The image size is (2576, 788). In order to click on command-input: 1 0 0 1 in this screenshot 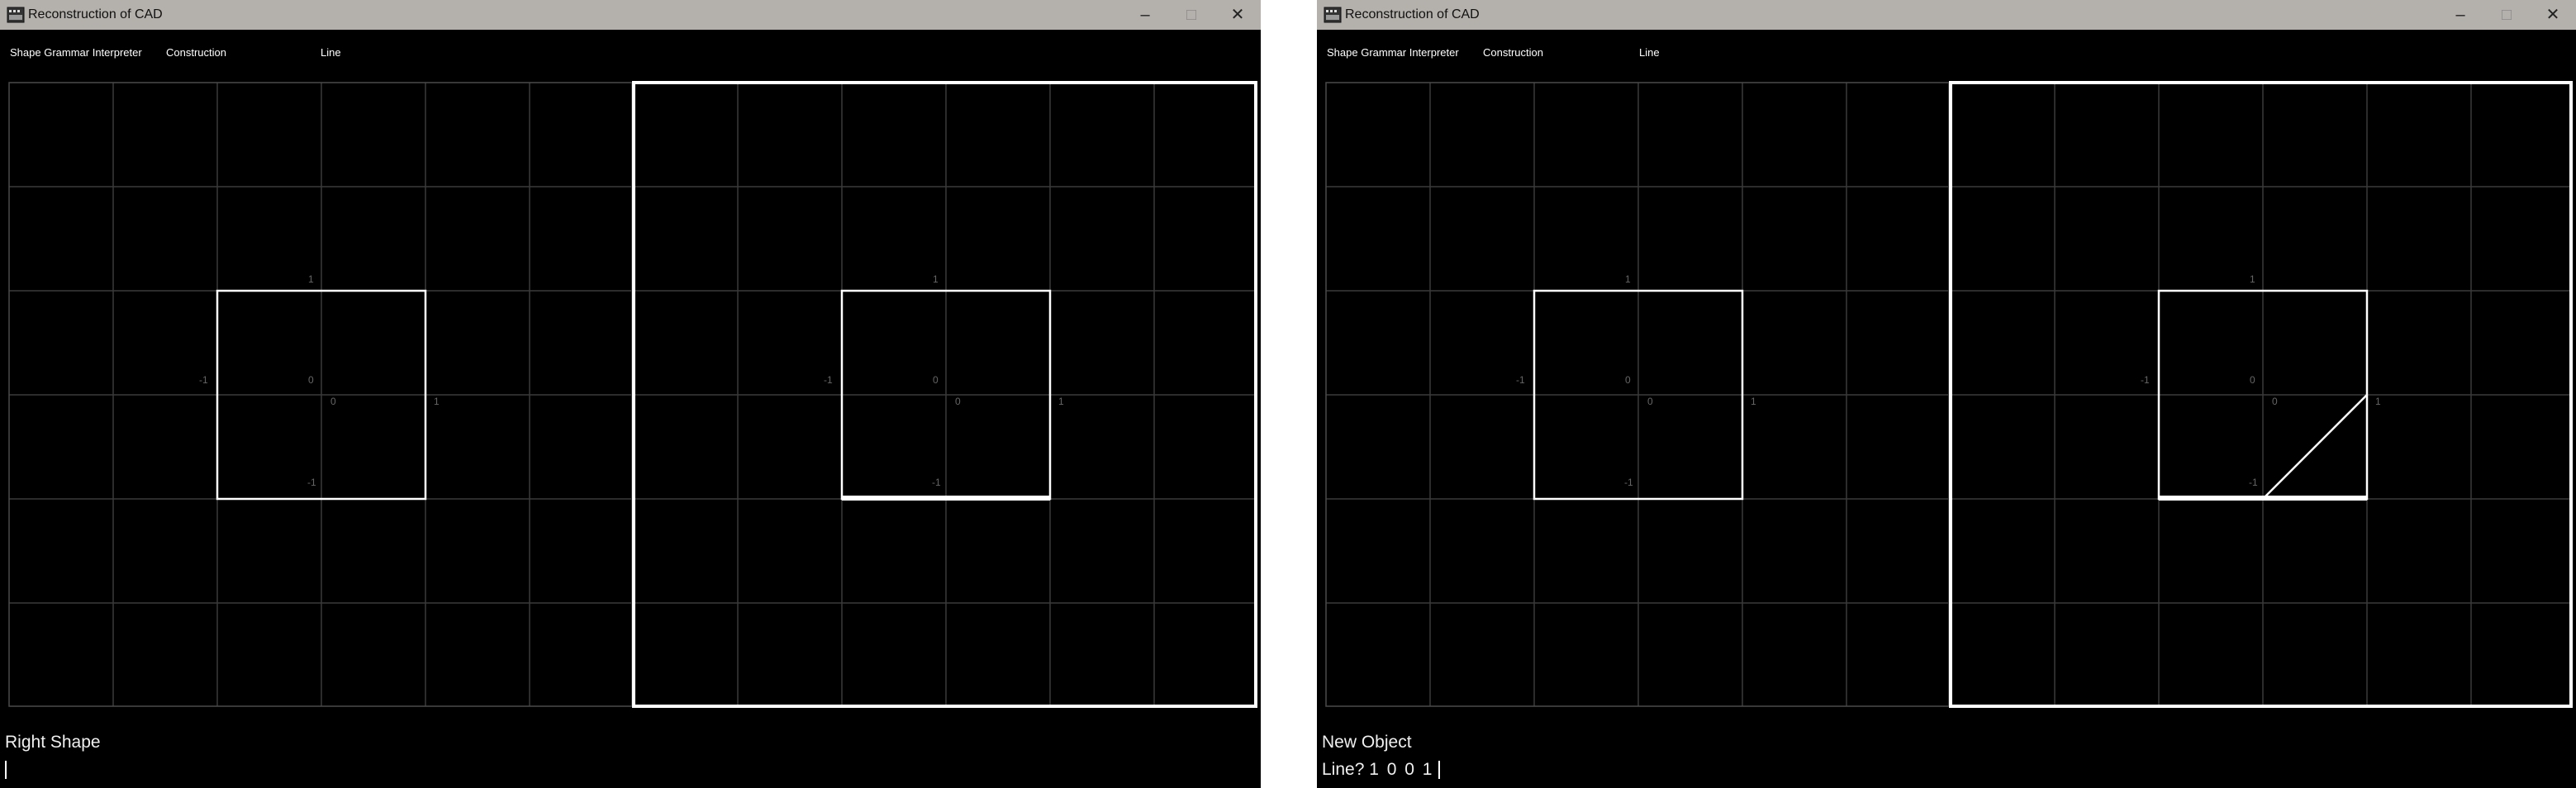, I will do `click(1401, 769)`.